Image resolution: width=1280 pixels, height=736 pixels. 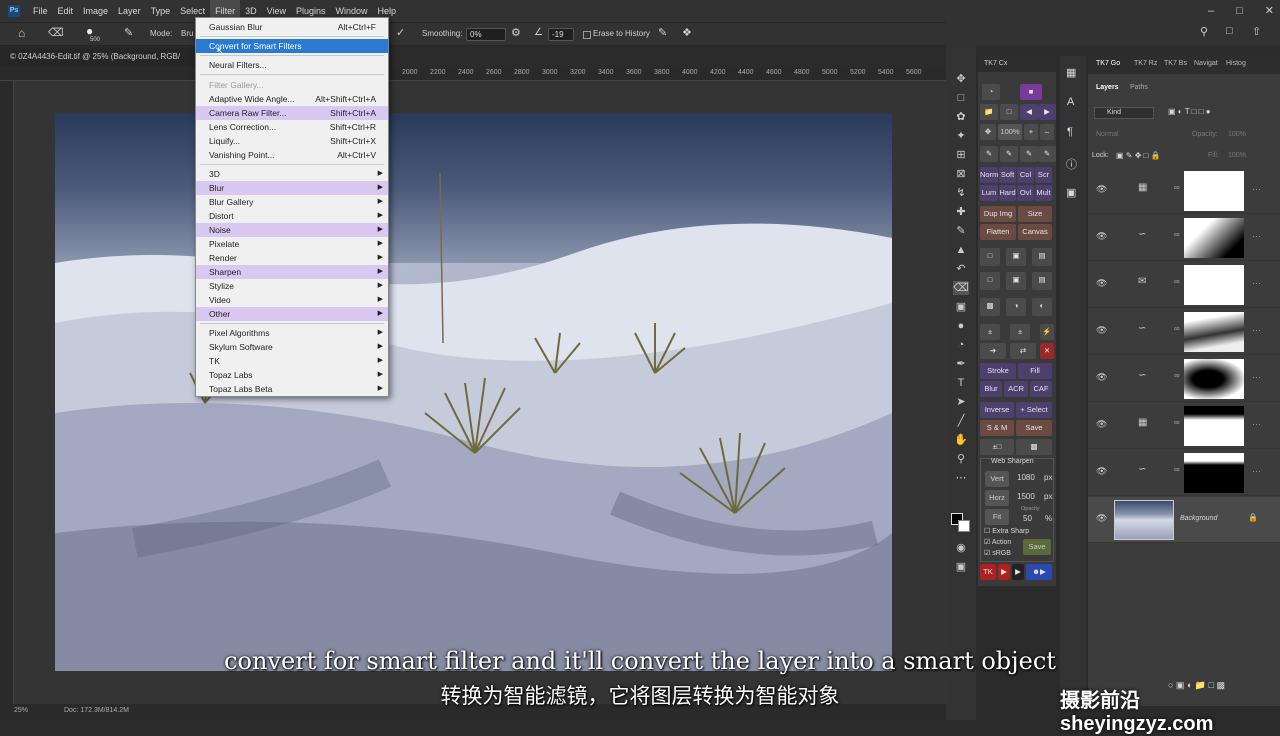 I want to click on horz-button: Horz, so click(x=997, y=498).